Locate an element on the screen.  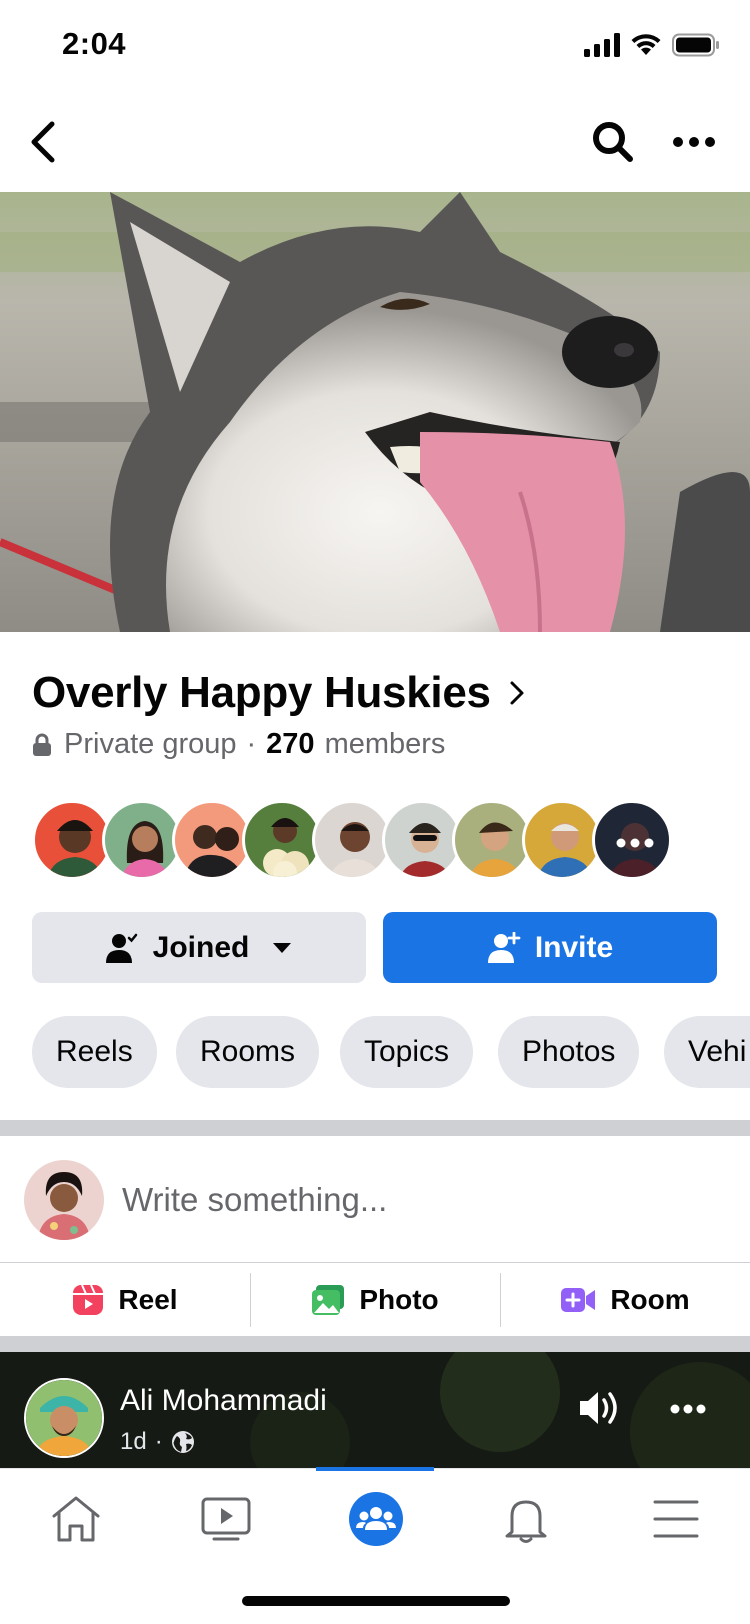
menu-icon is located at coordinates (676, 1519).